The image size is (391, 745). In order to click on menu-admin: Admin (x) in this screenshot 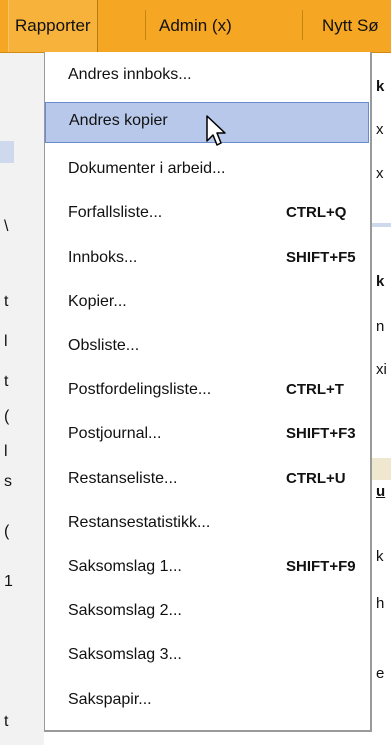, I will do `click(195, 26)`.